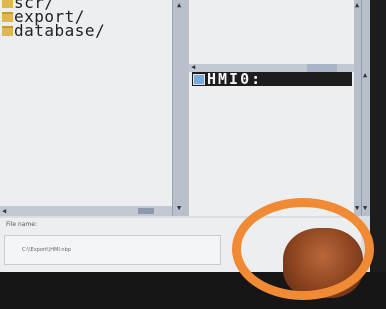  What do you see at coordinates (146, 211) in the screenshot?
I see `left-scroll-thumb` at bounding box center [146, 211].